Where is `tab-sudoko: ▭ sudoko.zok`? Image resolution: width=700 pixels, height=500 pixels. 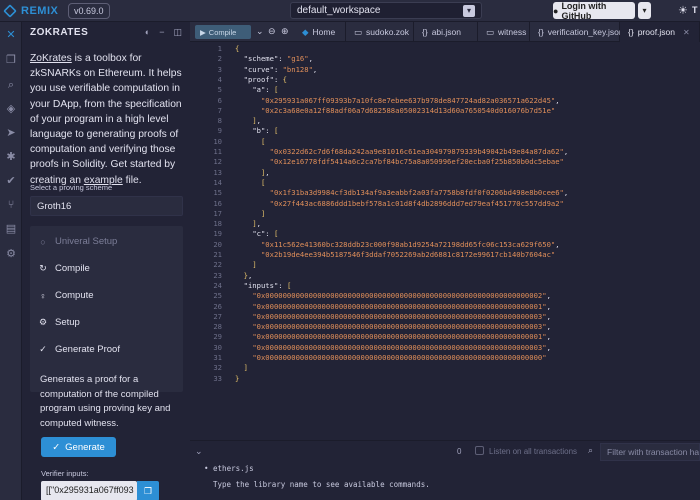
tab-sudoko: ▭ sudoko.zok is located at coordinates (380, 32).